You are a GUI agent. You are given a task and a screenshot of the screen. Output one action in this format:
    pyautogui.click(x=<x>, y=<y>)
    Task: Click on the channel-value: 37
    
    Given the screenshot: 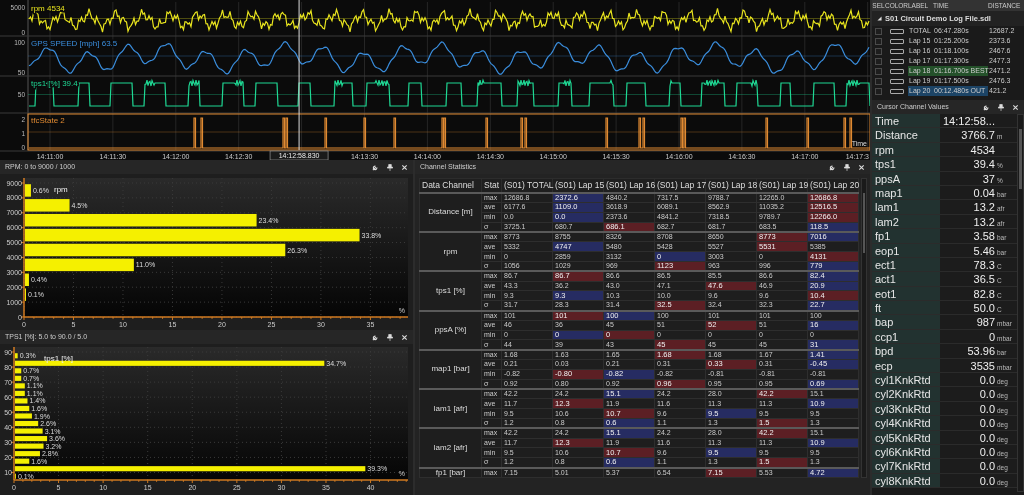 What is the action you would take?
    pyautogui.click(x=988, y=178)
    